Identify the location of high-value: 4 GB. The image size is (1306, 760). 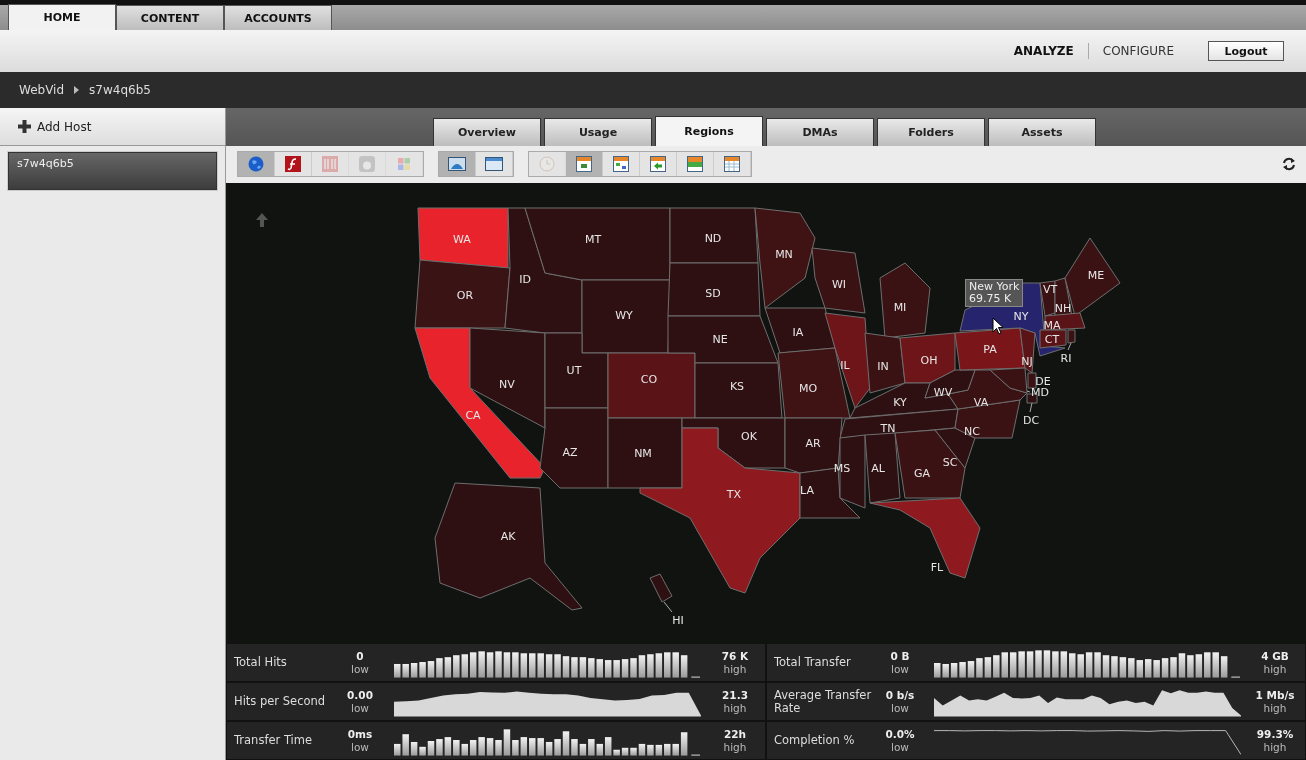
(1275, 656).